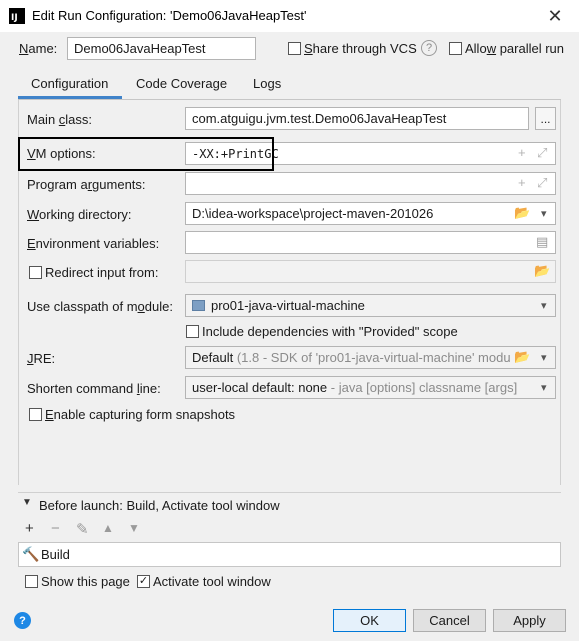 The height and width of the screenshot is (641, 579). I want to click on program-arguments-label: Program arguments:, so click(86, 184).